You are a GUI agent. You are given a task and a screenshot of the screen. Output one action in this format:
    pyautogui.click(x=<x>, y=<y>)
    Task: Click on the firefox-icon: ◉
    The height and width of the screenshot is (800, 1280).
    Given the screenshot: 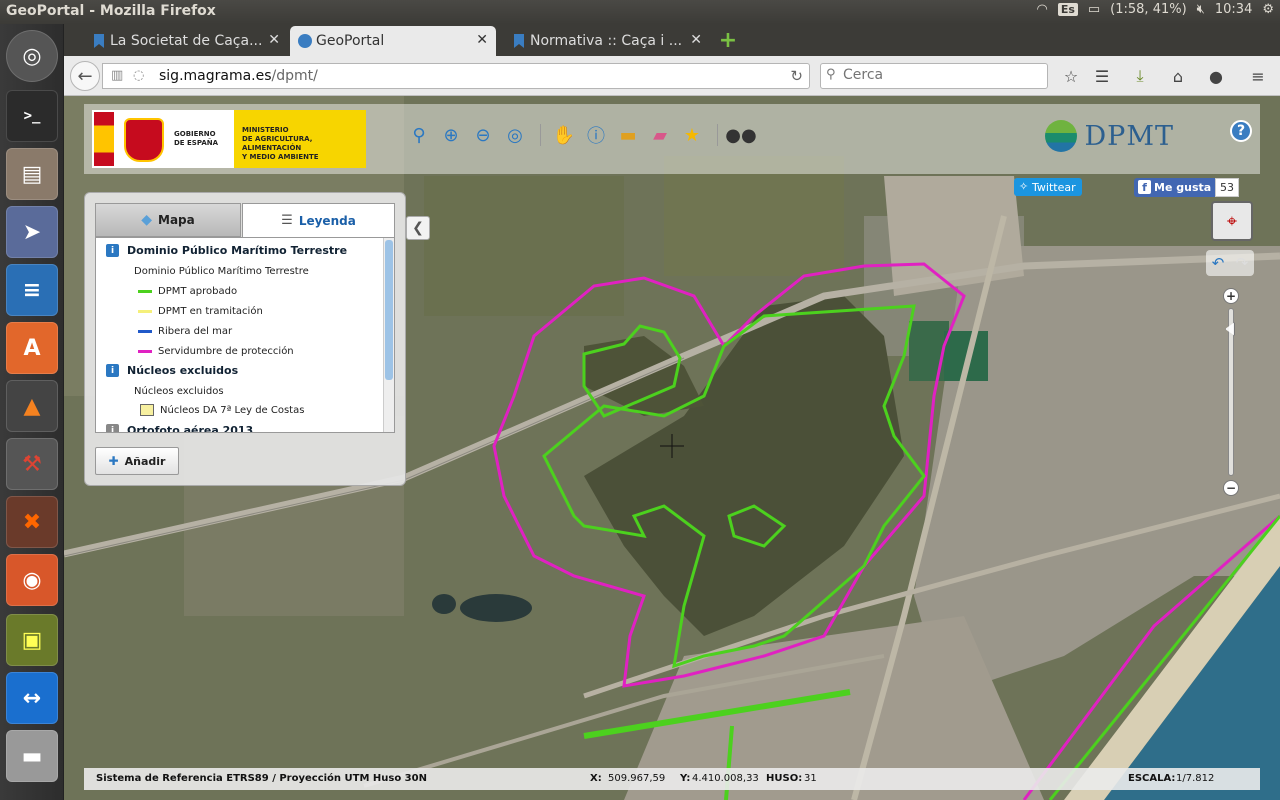 What is the action you would take?
    pyautogui.click(x=32, y=580)
    